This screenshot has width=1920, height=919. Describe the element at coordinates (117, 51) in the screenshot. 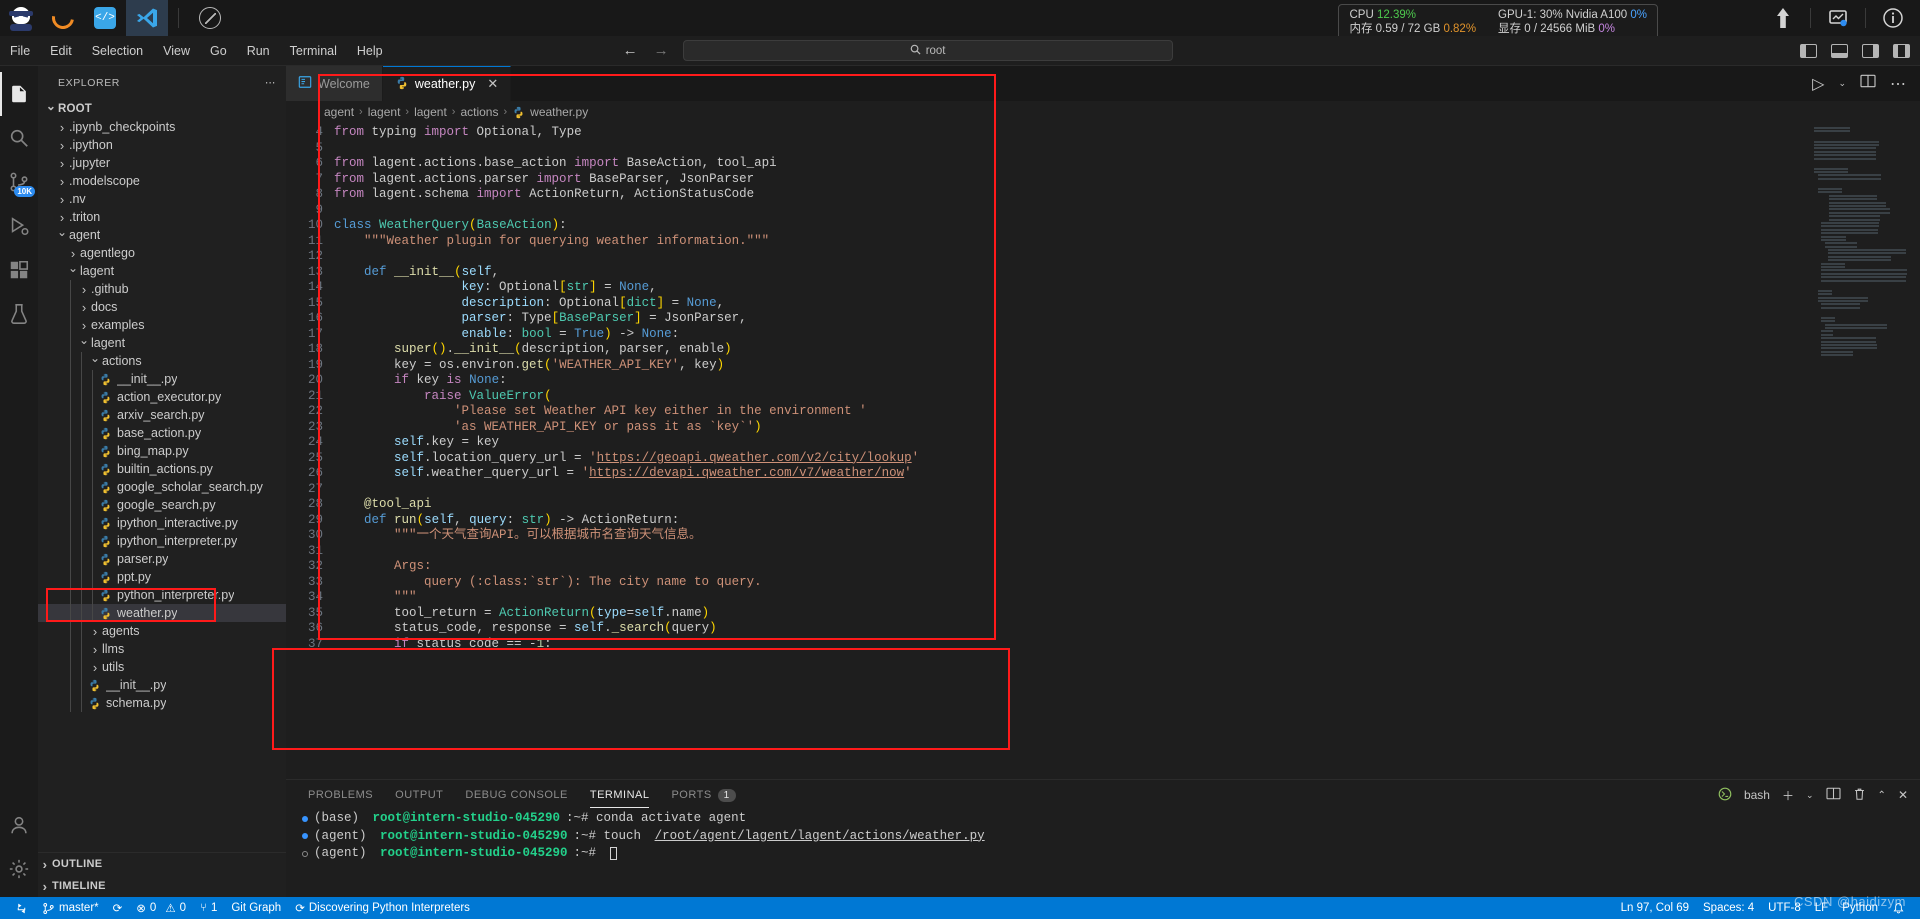

I see `menu-selection: Selection` at that location.